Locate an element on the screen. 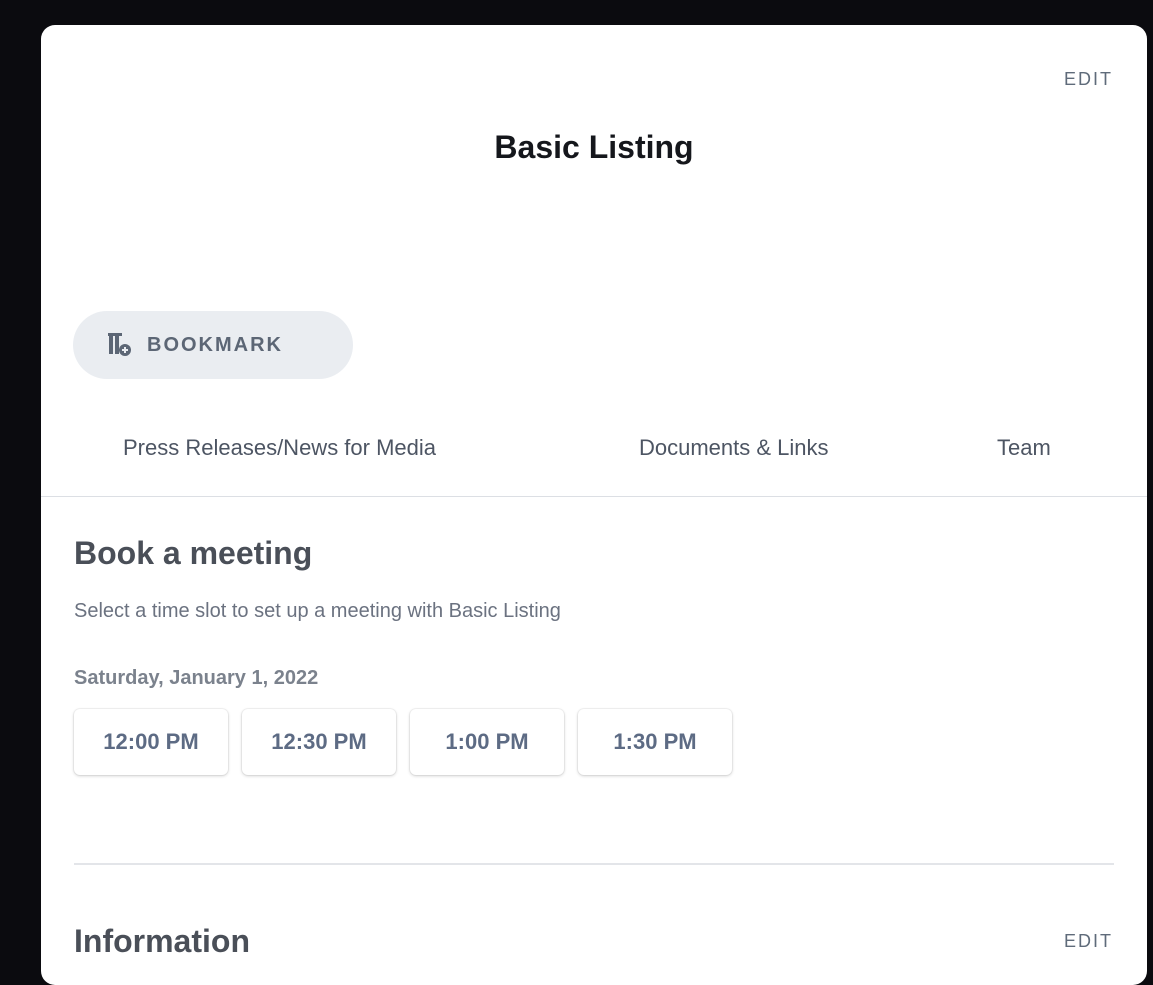  information-title: Information is located at coordinates (162, 941).